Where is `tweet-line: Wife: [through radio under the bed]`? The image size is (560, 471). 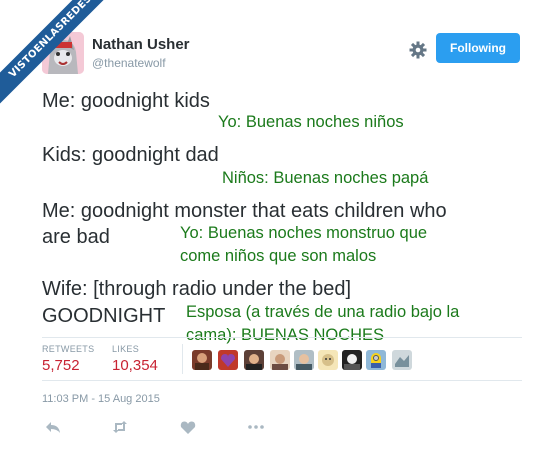
tweet-line: Wife: [through radio under the bed] is located at coordinates (197, 289).